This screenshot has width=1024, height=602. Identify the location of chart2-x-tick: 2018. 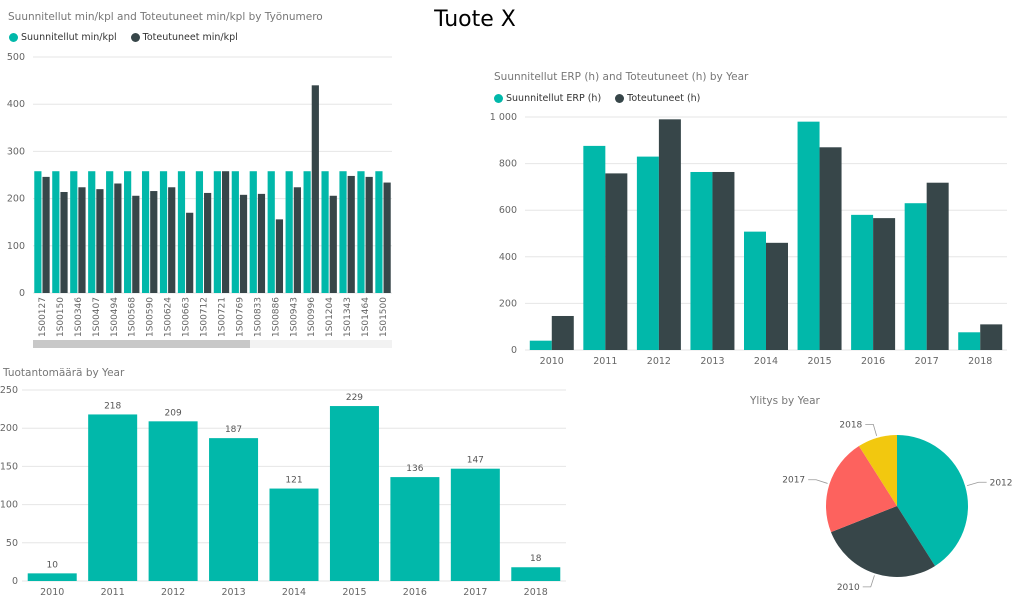
(980, 361).